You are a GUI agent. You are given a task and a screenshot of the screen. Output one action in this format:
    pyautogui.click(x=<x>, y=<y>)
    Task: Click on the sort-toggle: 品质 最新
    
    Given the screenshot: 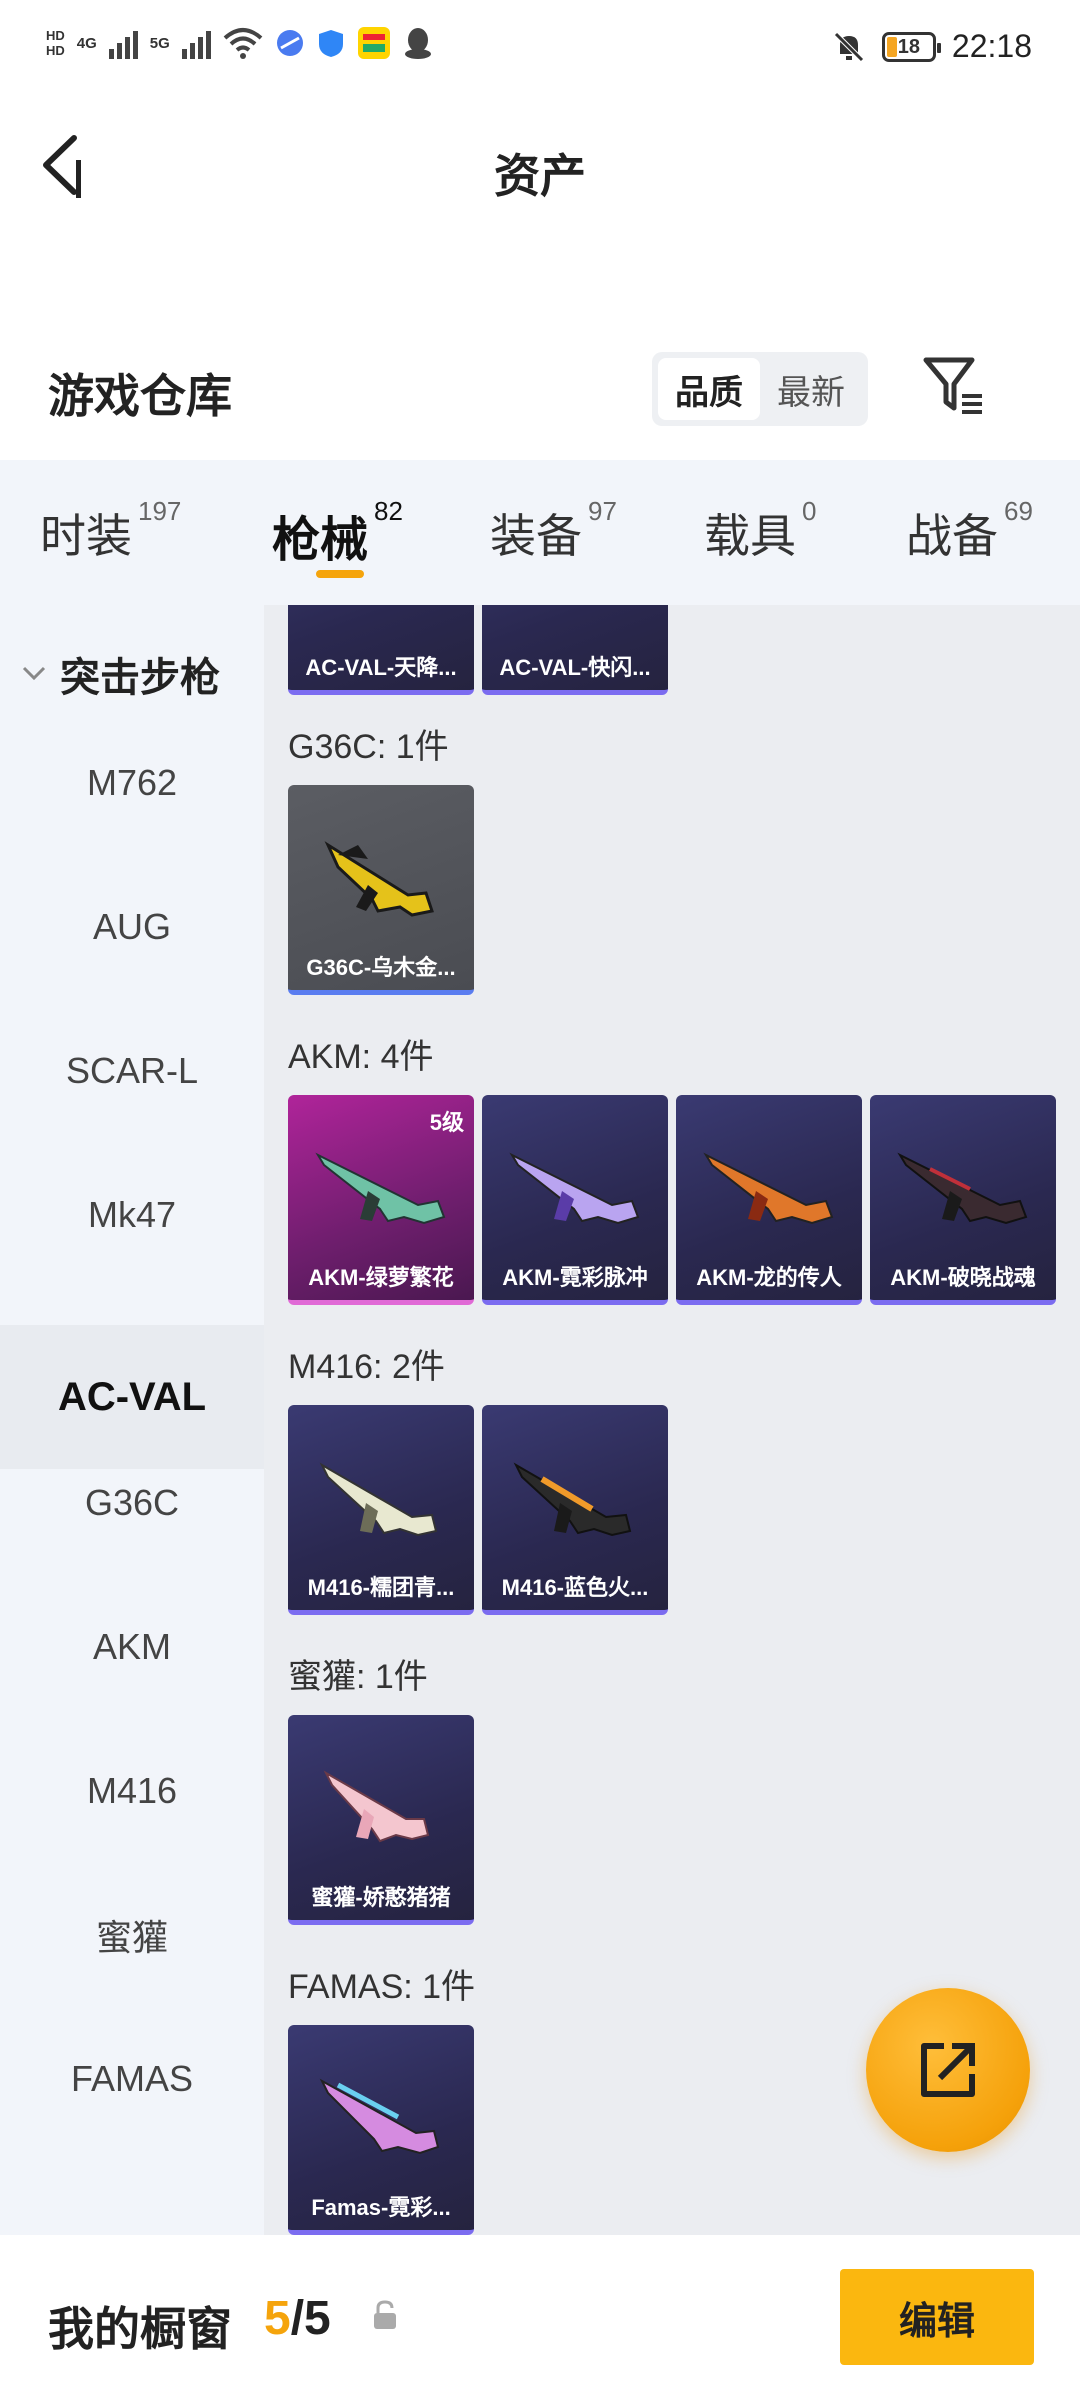 What is the action you would take?
    pyautogui.click(x=760, y=389)
    